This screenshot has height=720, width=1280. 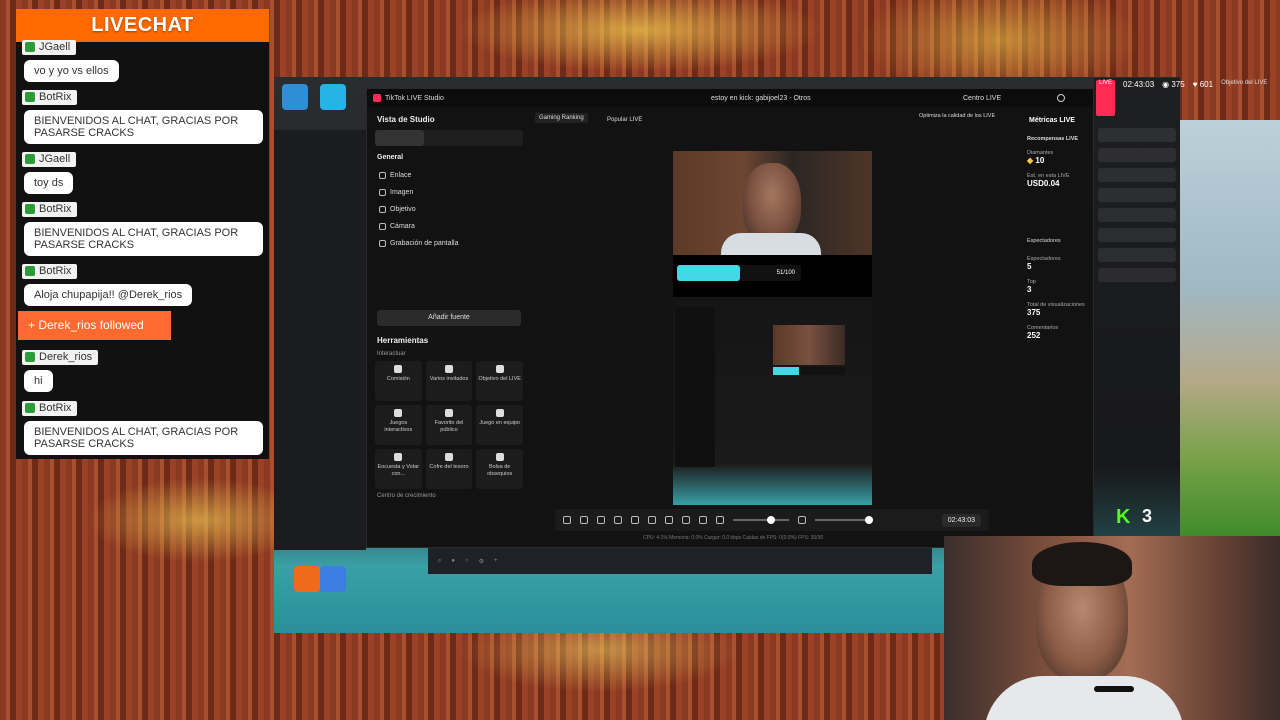 I want to click on tool-favorito-button: Favorito del público, so click(x=449, y=425).